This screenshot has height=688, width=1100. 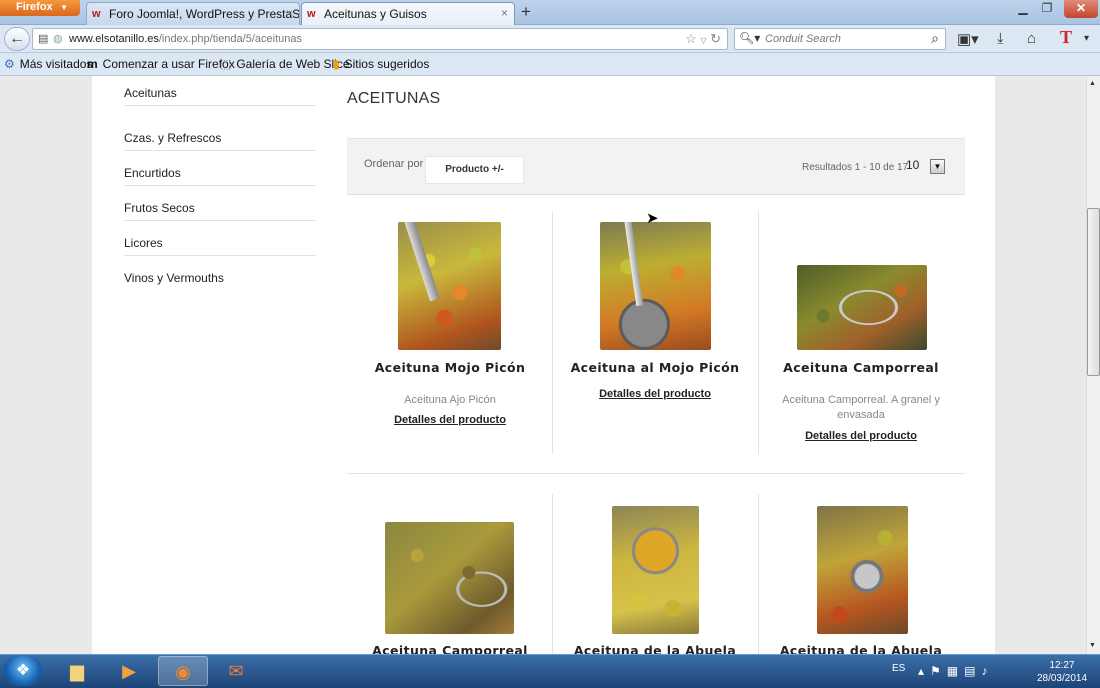 I want to click on media-player-icon: ▶, so click(x=129, y=671).